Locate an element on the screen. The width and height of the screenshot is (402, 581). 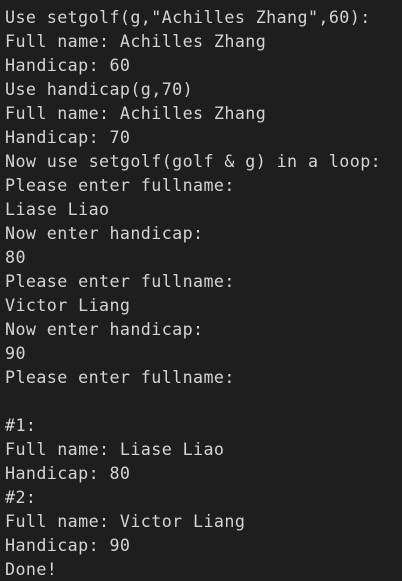
terminal-line: Liase Liao is located at coordinates (57, 209).